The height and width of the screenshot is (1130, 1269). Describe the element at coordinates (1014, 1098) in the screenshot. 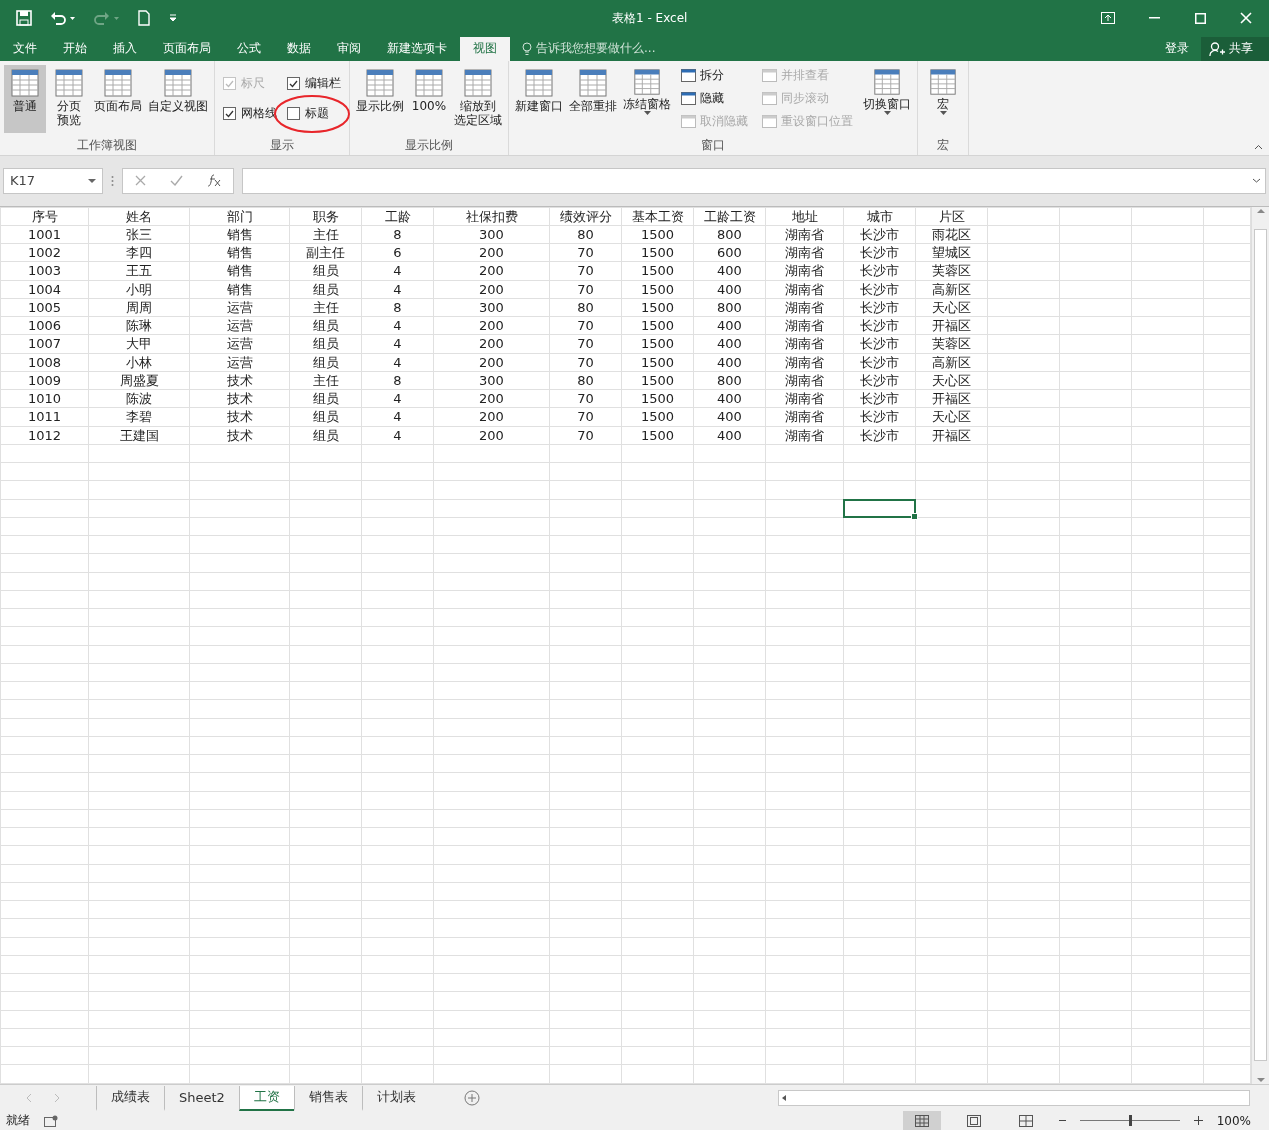

I see `horizontal-scrollbar` at that location.